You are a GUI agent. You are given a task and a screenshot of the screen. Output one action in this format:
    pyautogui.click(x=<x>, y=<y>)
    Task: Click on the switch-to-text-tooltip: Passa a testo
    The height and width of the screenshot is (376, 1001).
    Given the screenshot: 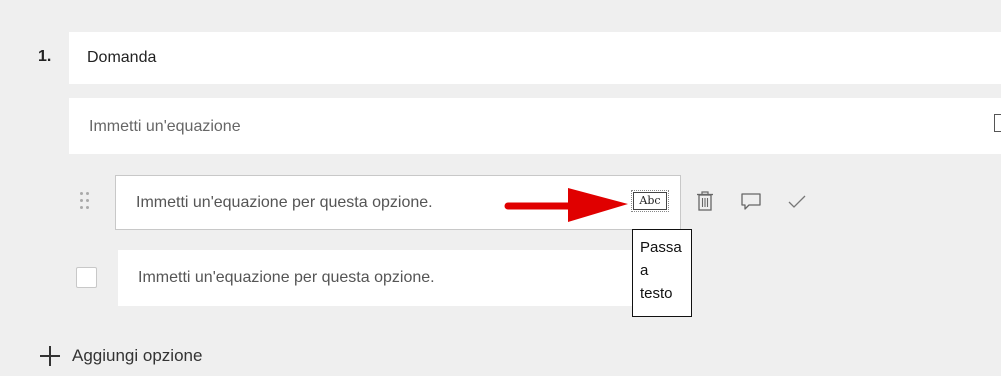 What is the action you would take?
    pyautogui.click(x=662, y=273)
    